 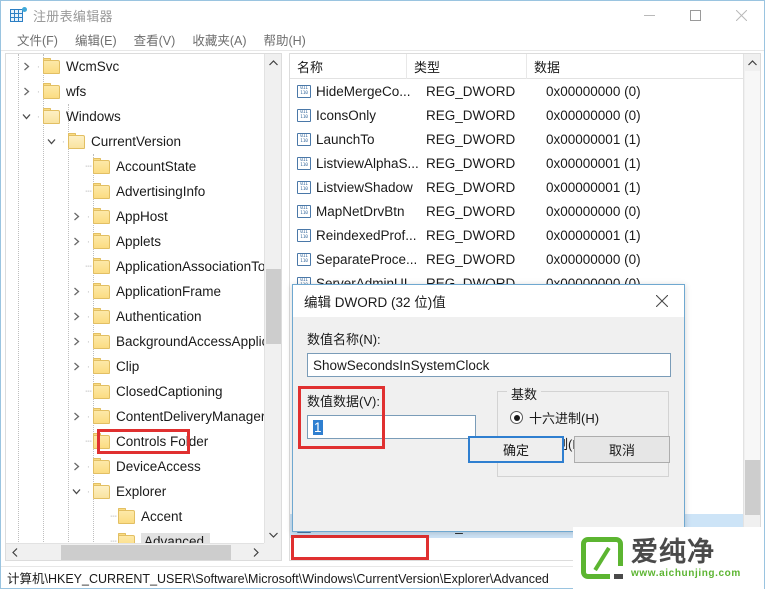 What do you see at coordinates (516, 417) in the screenshot?
I see `radio-hexadecimal-indicator` at bounding box center [516, 417].